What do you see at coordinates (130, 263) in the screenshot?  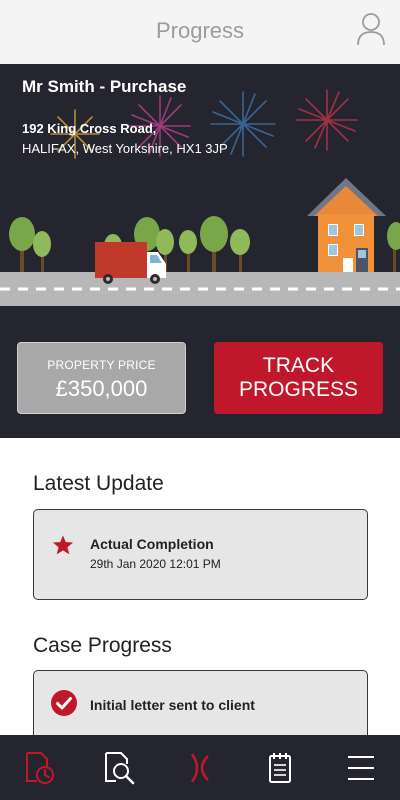 I see `delivery-van-illustration` at bounding box center [130, 263].